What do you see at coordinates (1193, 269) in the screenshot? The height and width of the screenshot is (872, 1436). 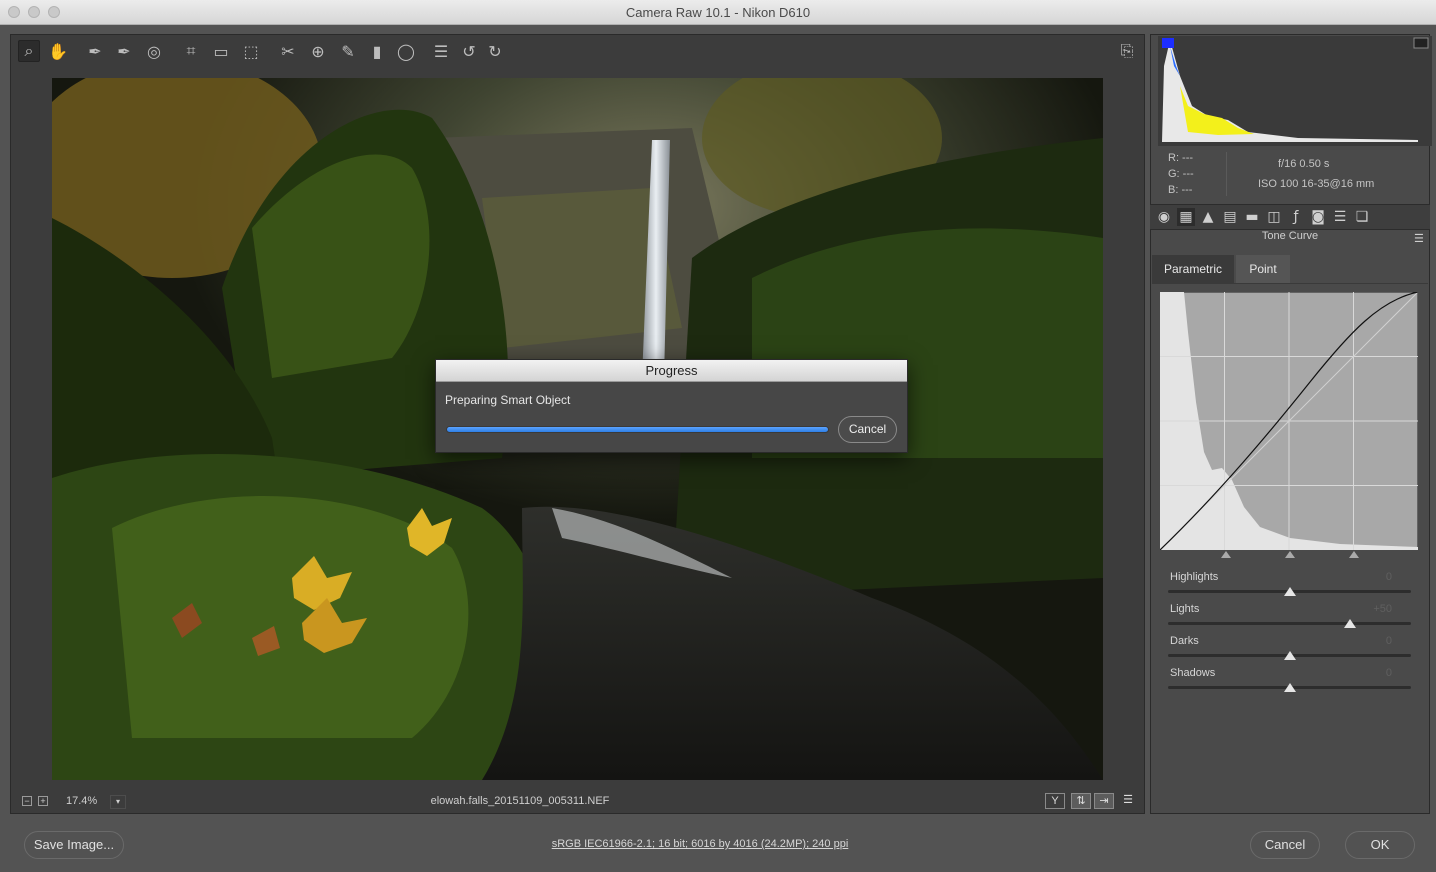 I see `tab-parametric: Parametric` at bounding box center [1193, 269].